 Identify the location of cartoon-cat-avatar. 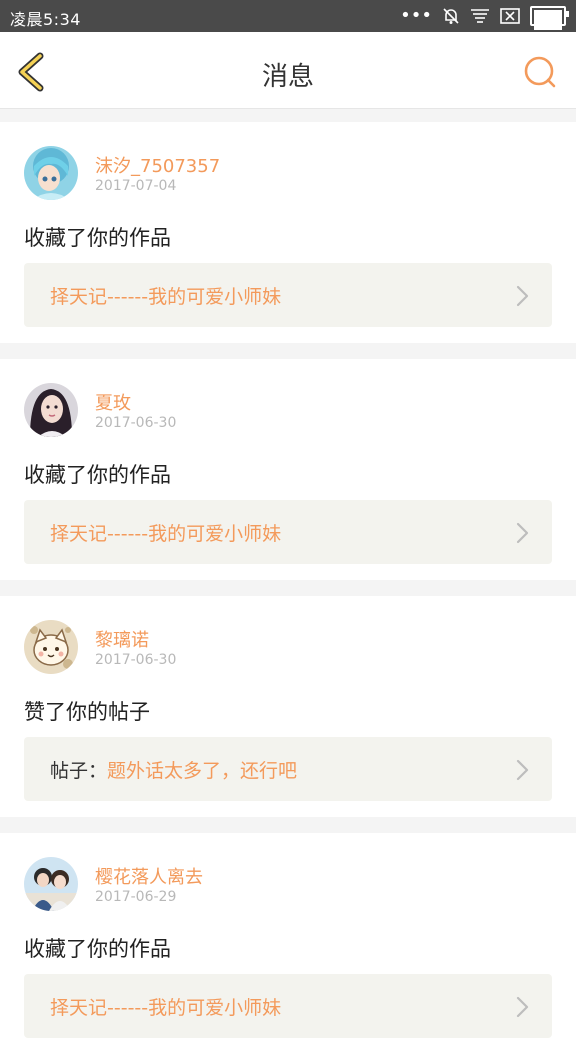
(51, 647).